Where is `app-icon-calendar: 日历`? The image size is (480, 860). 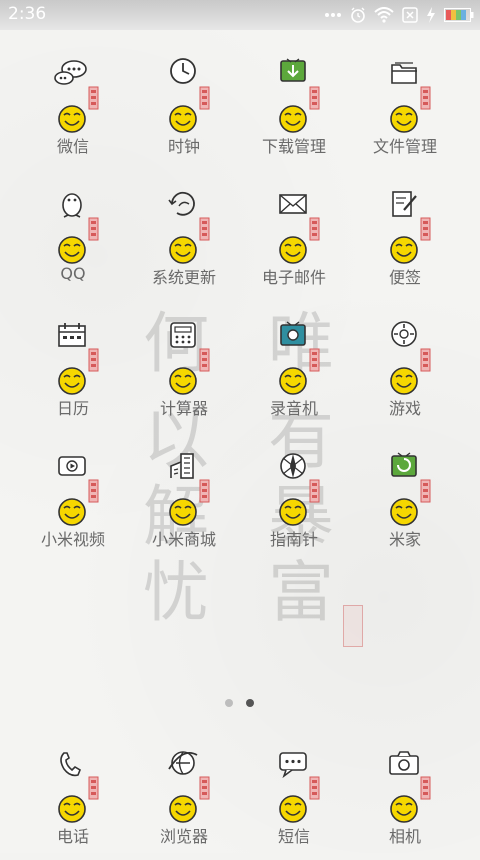 app-icon-calendar: 日历 is located at coordinates (73, 374).